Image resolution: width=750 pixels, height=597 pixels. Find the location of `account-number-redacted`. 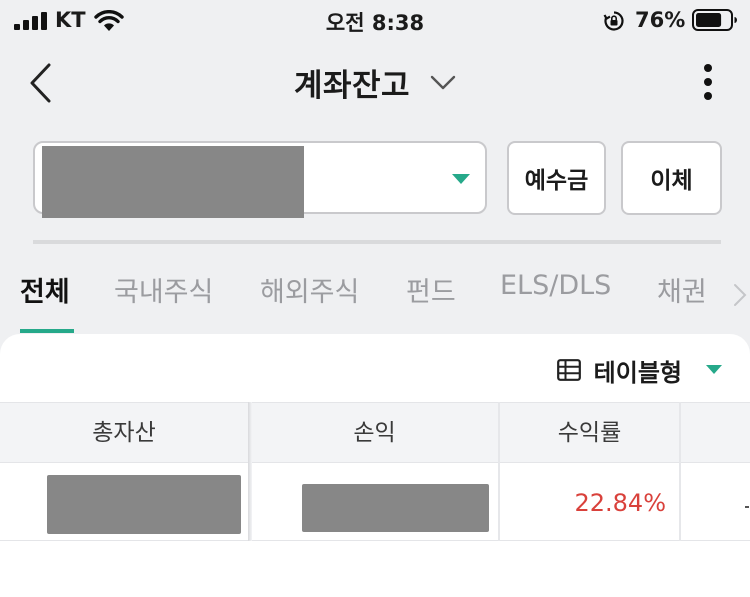

account-number-redacted is located at coordinates (173, 182).